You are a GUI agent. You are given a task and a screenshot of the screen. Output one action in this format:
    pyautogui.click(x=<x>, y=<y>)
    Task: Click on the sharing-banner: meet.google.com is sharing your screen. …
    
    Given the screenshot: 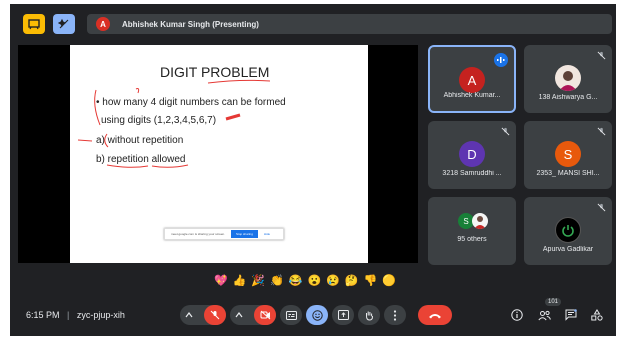 What is the action you would take?
    pyautogui.click(x=224, y=234)
    